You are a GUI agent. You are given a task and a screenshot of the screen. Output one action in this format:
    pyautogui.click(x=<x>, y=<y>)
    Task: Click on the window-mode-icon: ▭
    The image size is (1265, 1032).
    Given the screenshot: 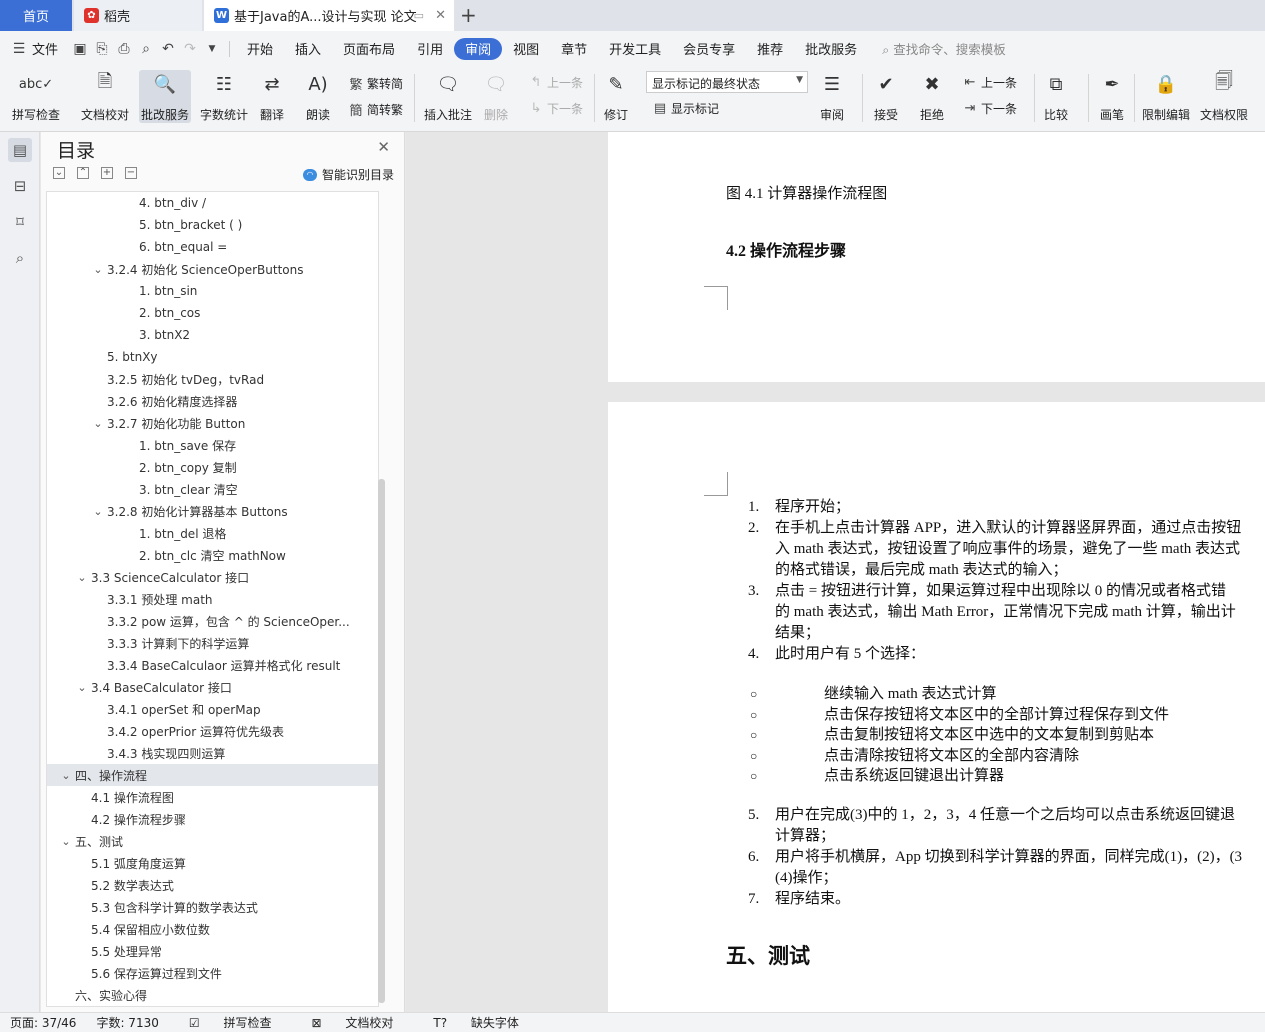 What is the action you would take?
    pyautogui.click(x=419, y=15)
    